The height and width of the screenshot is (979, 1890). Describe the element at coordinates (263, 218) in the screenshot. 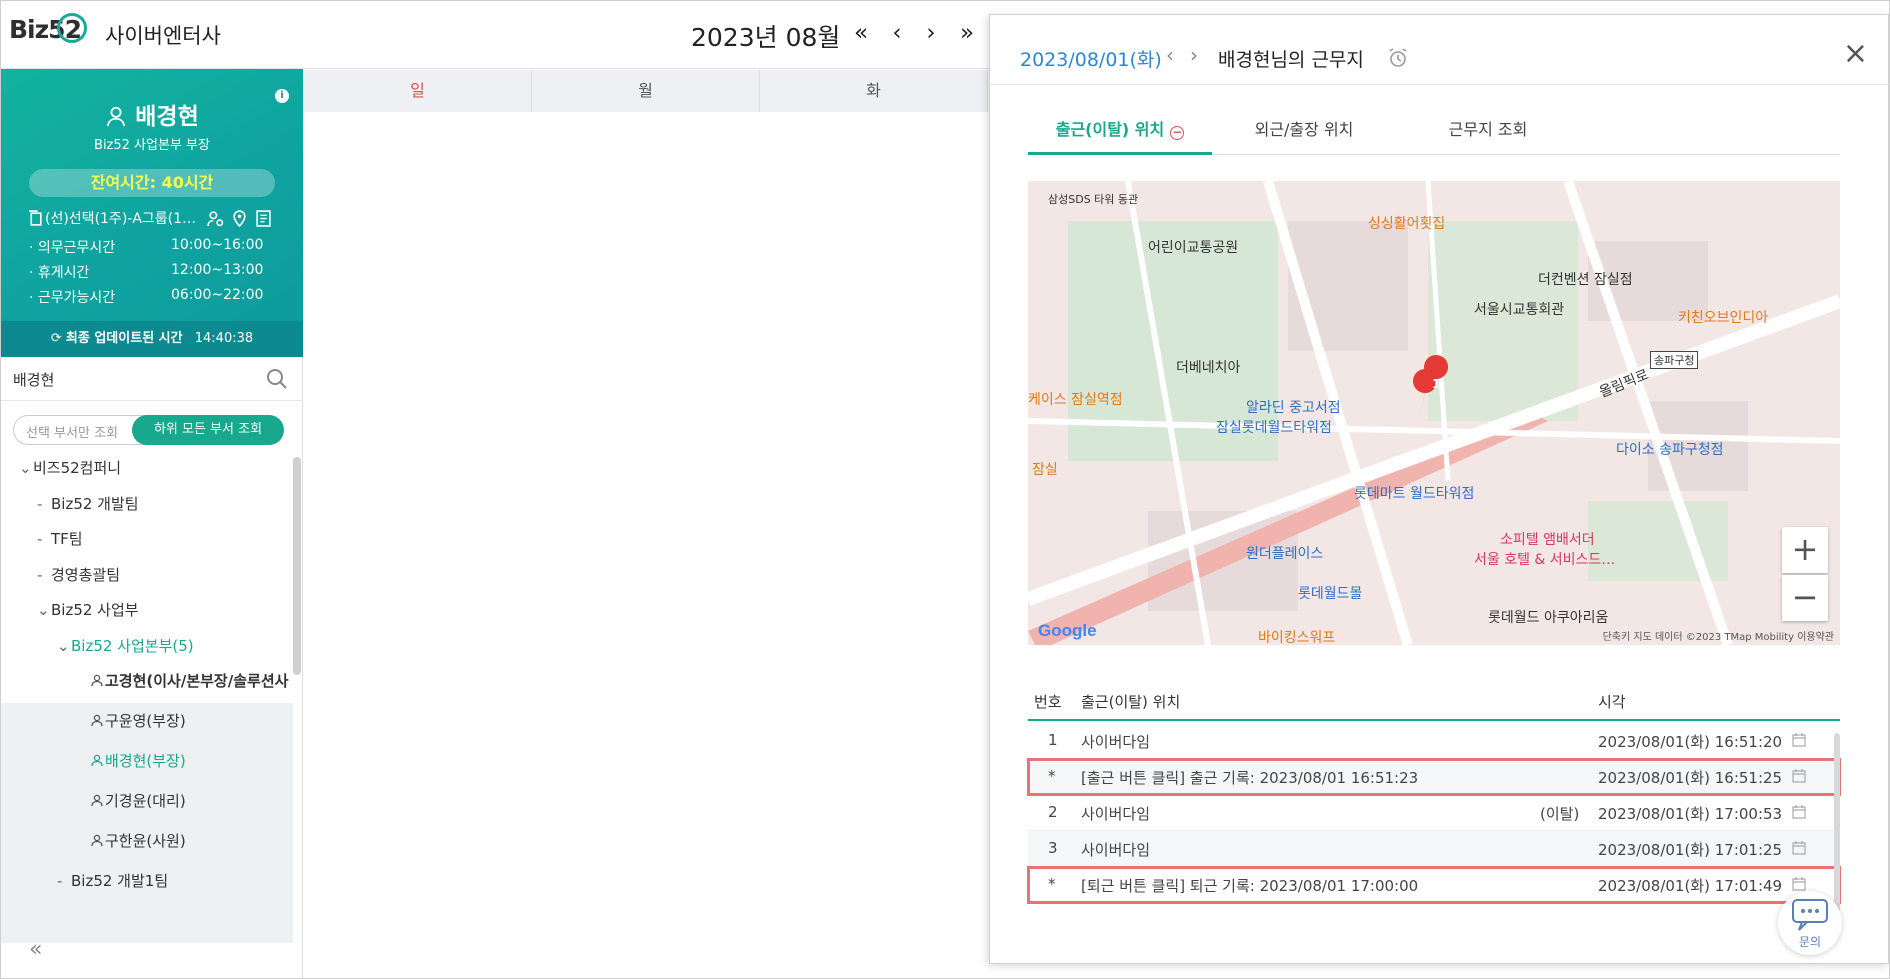

I see `document-icon` at that location.